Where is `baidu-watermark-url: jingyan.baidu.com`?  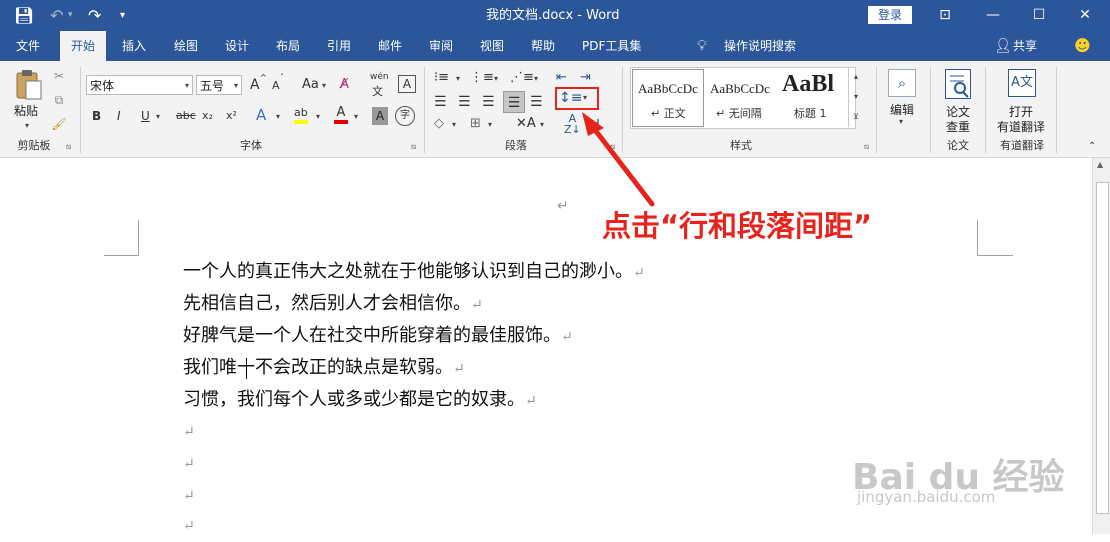
baidu-watermark-url: jingyan.baidu.com is located at coordinates (926, 497).